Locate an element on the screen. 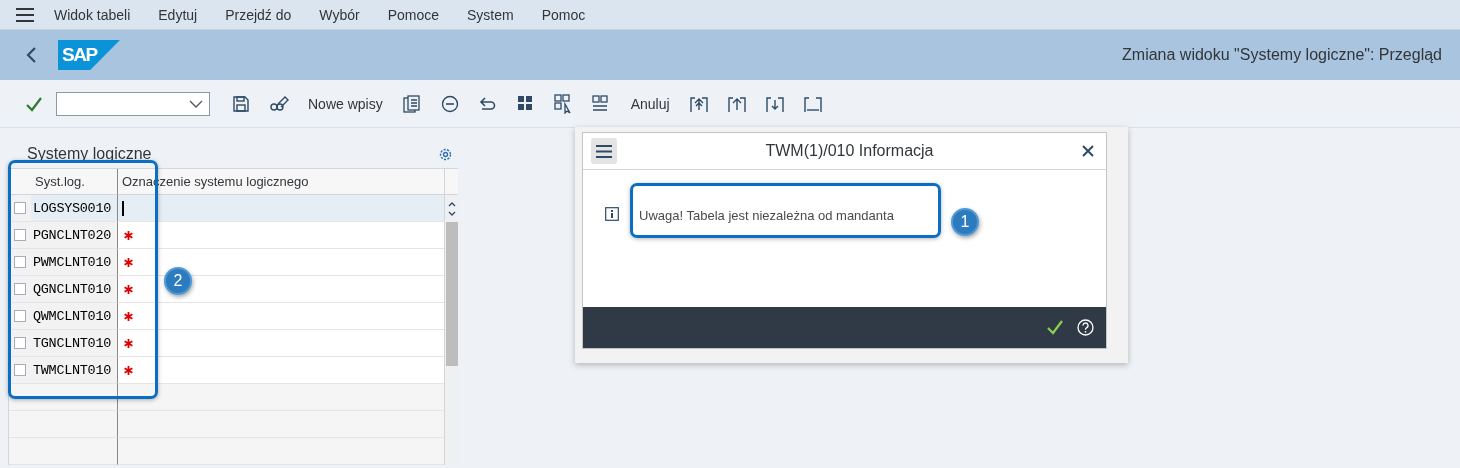 Image resolution: width=1460 pixels, height=468 pixels. help-button is located at coordinates (1085, 327).